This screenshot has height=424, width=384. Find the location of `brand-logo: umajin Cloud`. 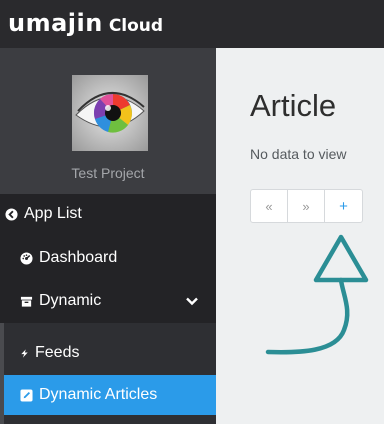

brand-logo: umajin Cloud is located at coordinates (85, 23).